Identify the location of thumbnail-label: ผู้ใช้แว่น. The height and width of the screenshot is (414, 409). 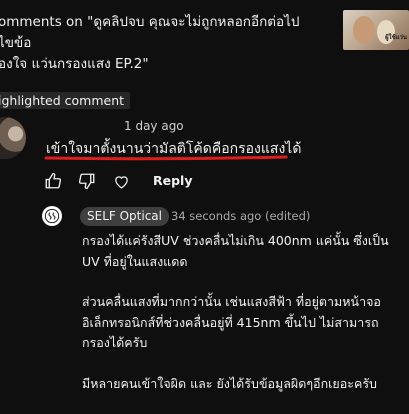
(396, 37).